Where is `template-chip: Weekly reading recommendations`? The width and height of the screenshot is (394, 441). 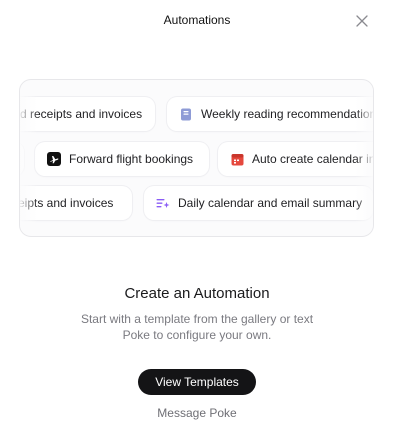 template-chip: Weekly reading recommendations is located at coordinates (270, 114).